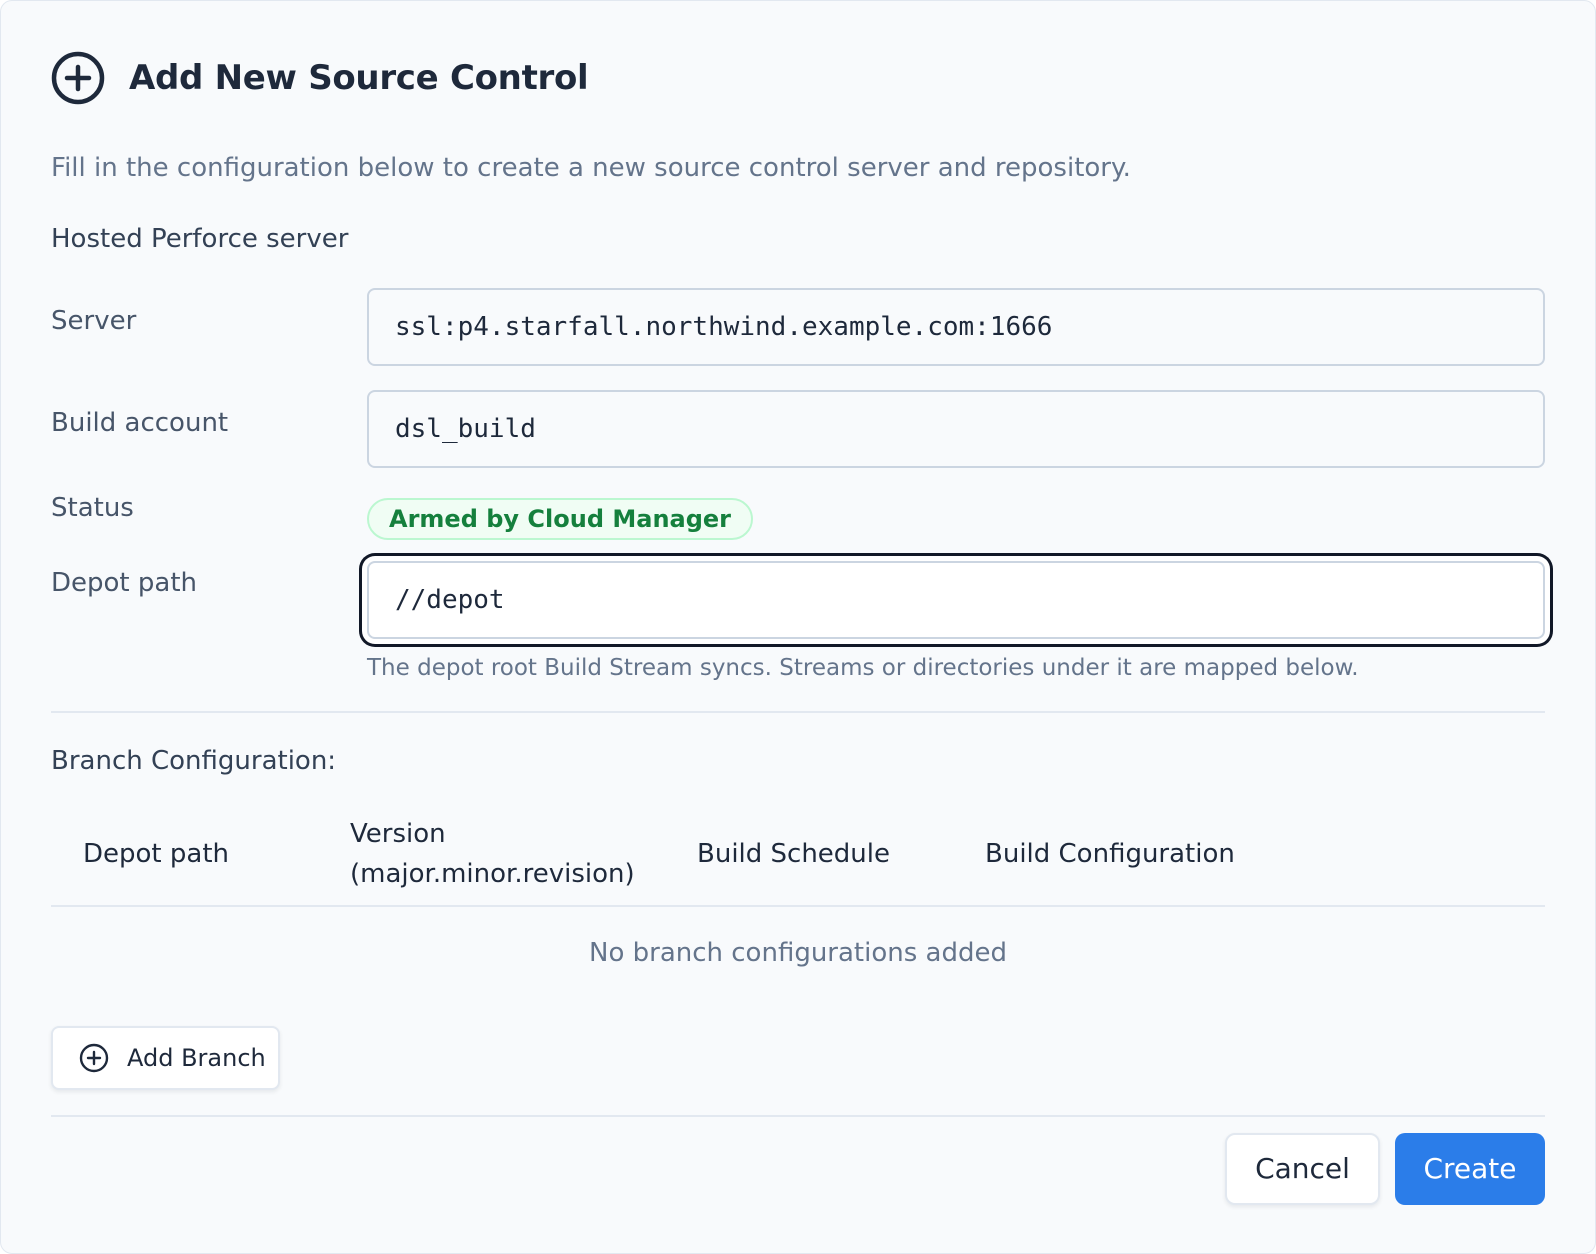 The height and width of the screenshot is (1254, 1596). What do you see at coordinates (194, 761) in the screenshot?
I see `branch-configuration-heading: Branch Configuration:` at bounding box center [194, 761].